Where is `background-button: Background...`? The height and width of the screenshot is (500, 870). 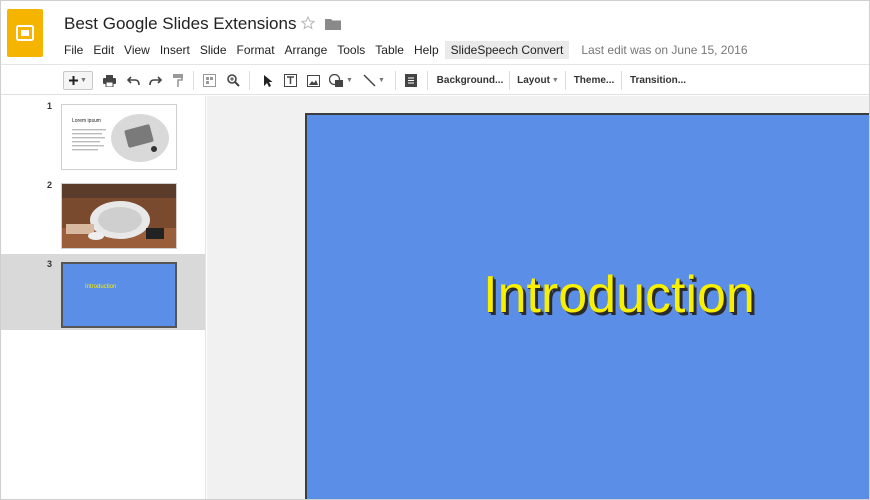
background-button: Background... is located at coordinates (470, 80).